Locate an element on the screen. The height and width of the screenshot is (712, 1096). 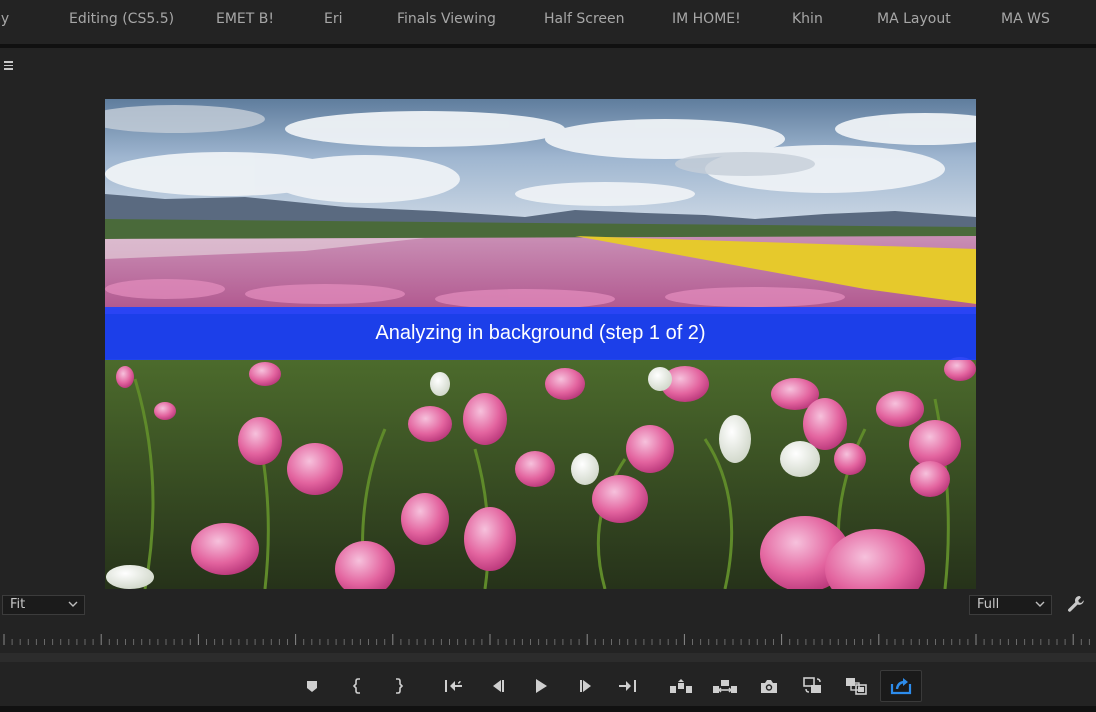
play-icon is located at coordinates (541, 686).